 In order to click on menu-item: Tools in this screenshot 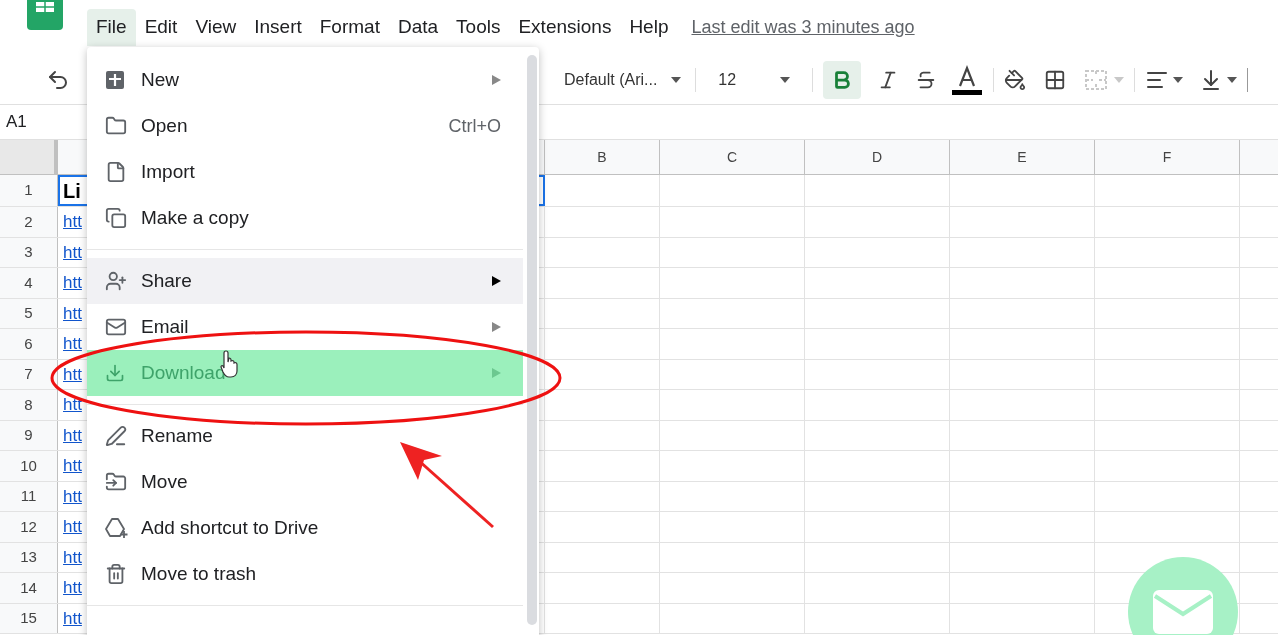, I will do `click(478, 27)`.